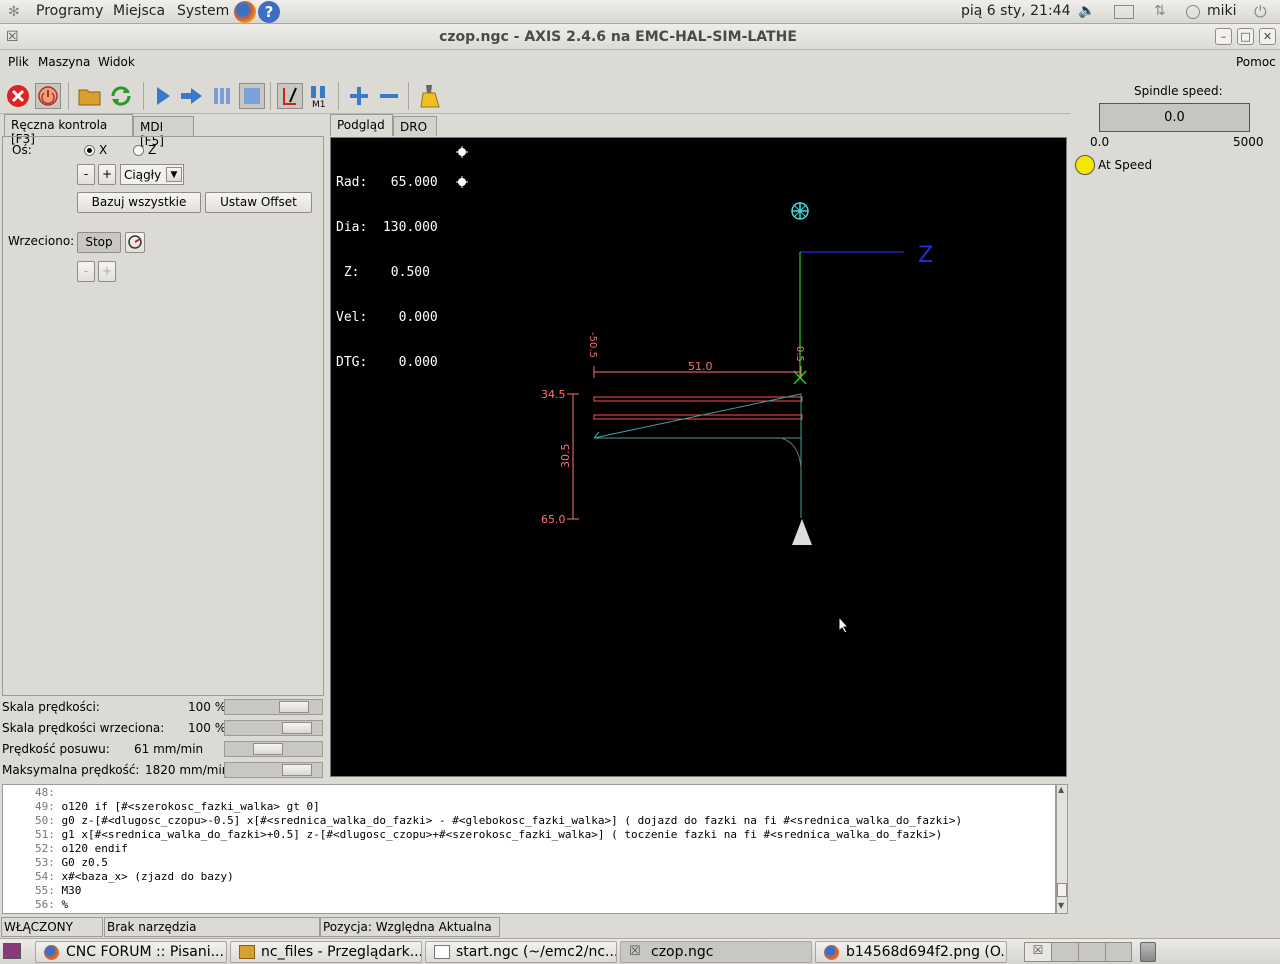 Image resolution: width=1280 pixels, height=964 pixels. Describe the element at coordinates (1222, 11) in the screenshot. I see `user-name: miki` at that location.